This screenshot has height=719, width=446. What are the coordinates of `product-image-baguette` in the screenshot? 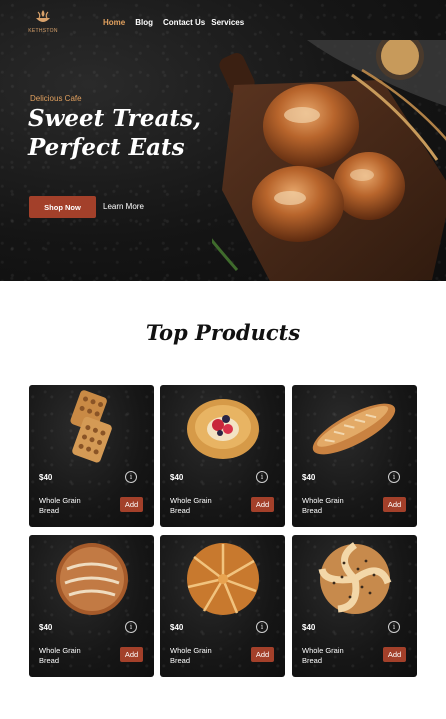 It's located at (354, 429).